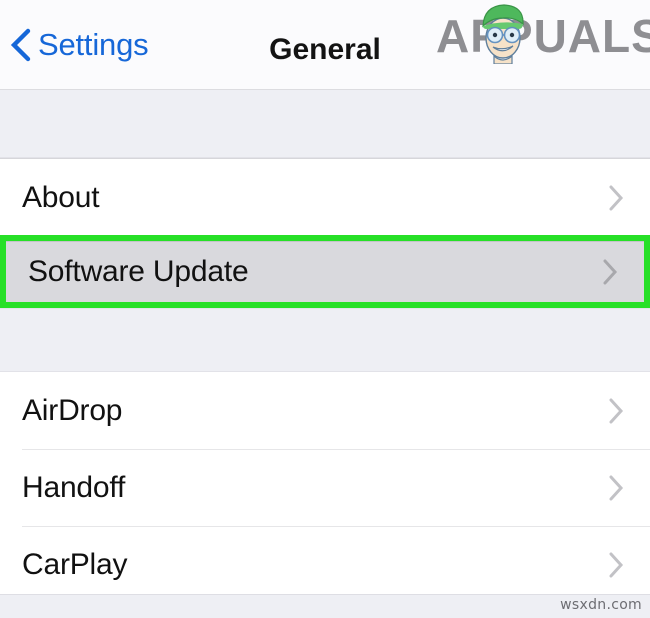 Image resolution: width=650 pixels, height=618 pixels. What do you see at coordinates (61, 197) in the screenshot?
I see `list-item-label: About` at bounding box center [61, 197].